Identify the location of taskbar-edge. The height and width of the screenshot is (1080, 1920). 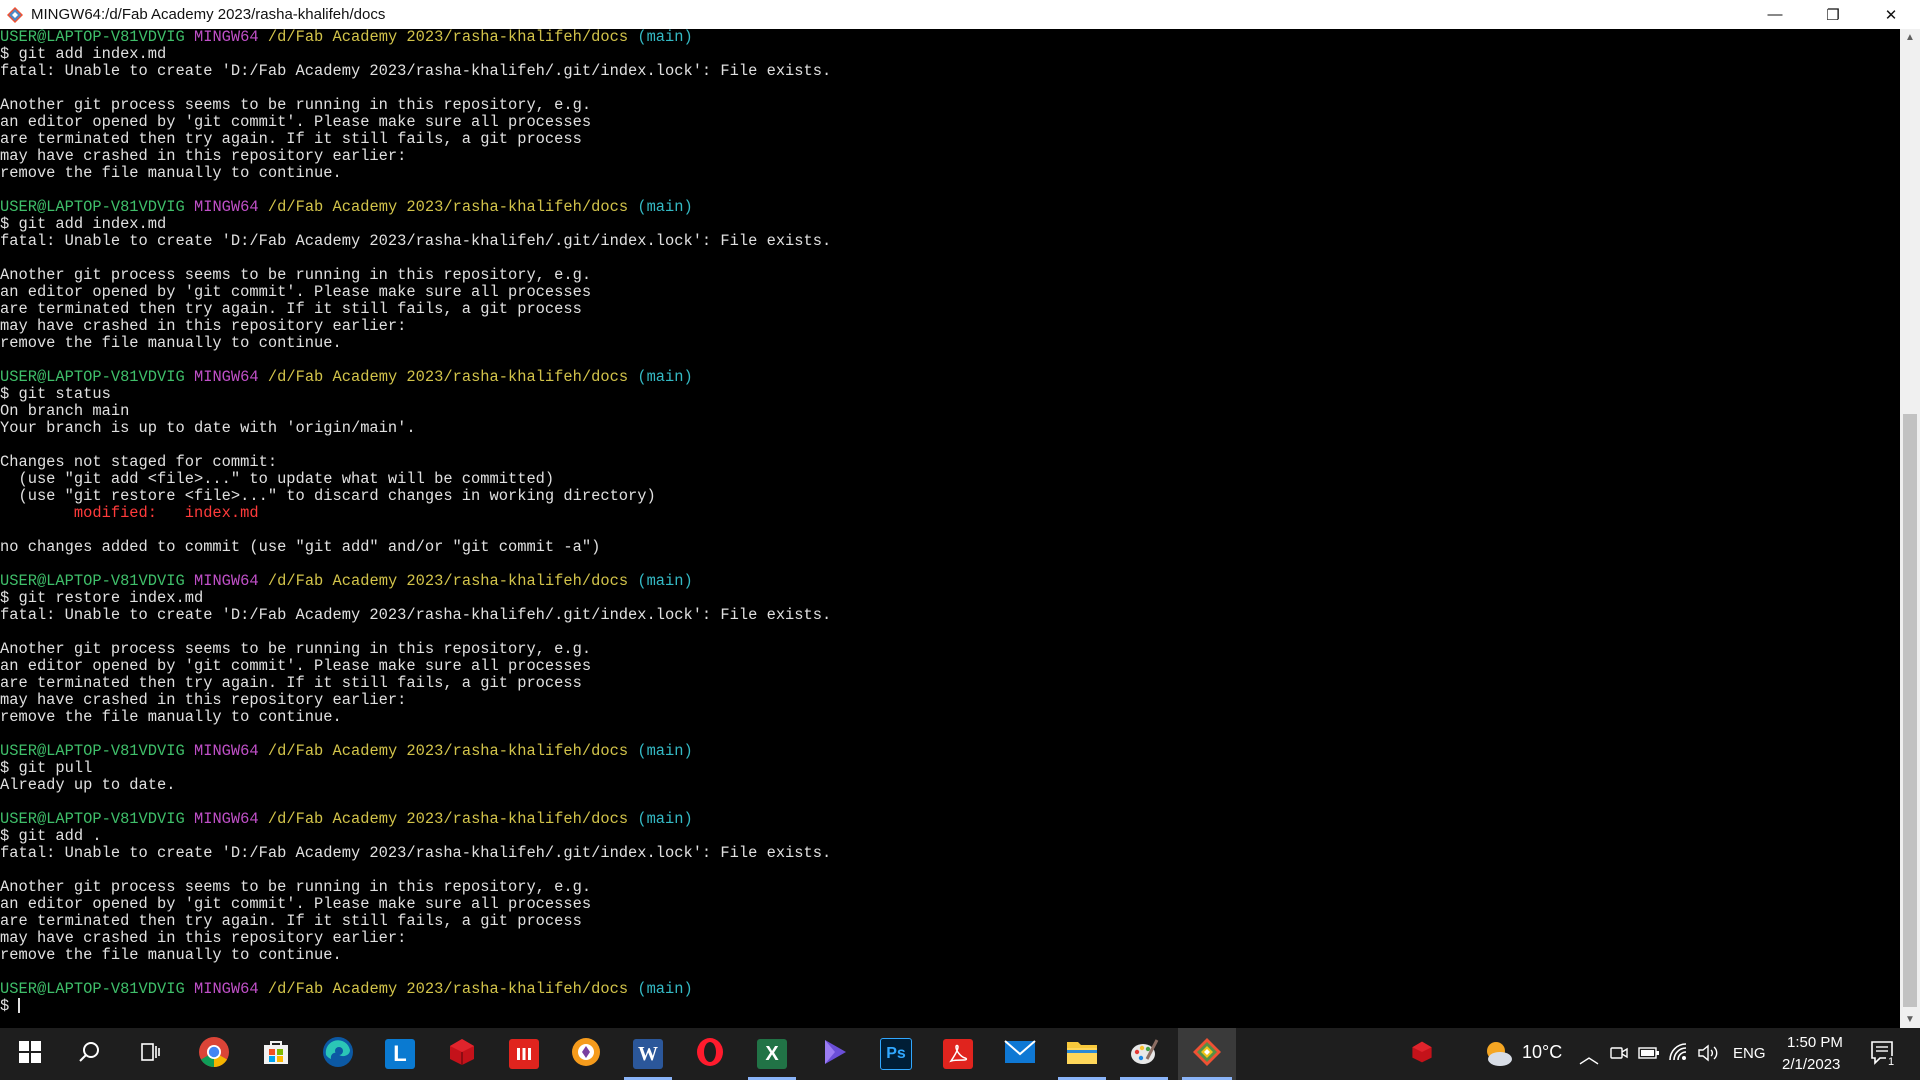
(338, 1054).